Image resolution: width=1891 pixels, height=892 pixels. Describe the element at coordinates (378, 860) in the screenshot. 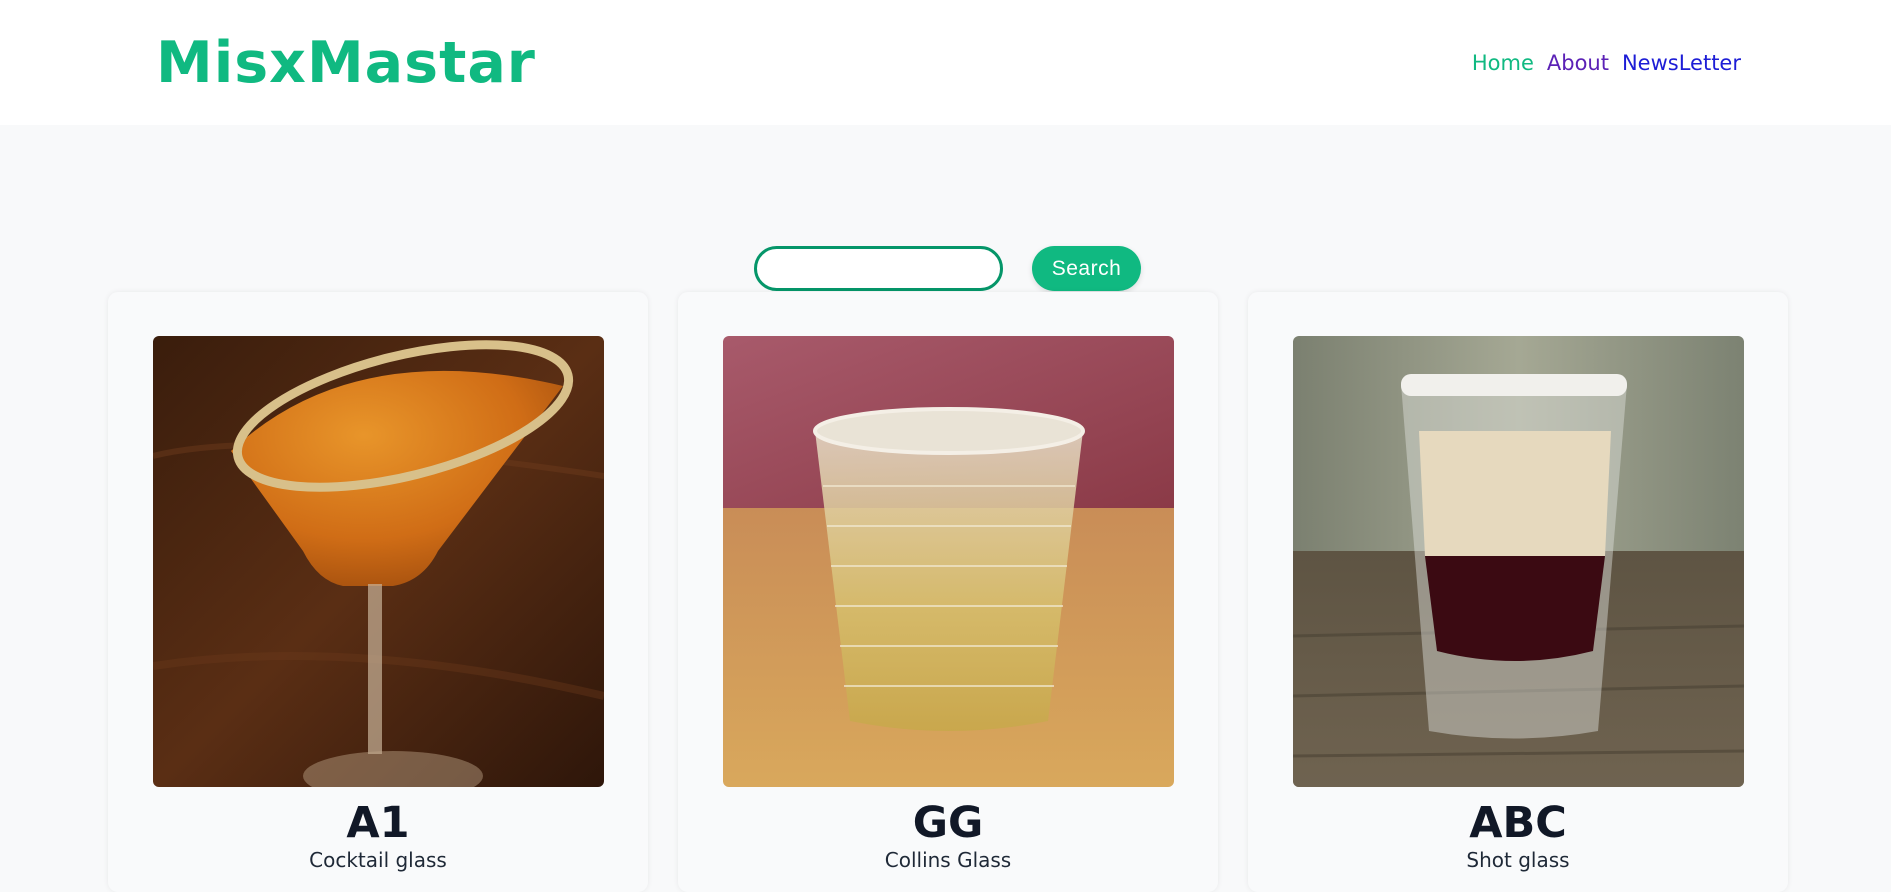

I see `drink-glass: Cocktail glass` at that location.